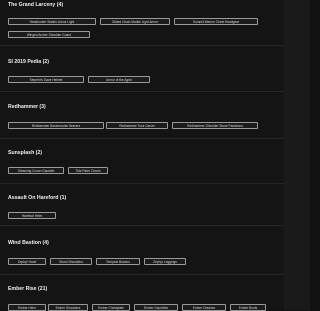 The width and height of the screenshot is (320, 311). What do you see at coordinates (28, 62) in the screenshot?
I see `group-title: SI 2019 Pedia (2)` at bounding box center [28, 62].